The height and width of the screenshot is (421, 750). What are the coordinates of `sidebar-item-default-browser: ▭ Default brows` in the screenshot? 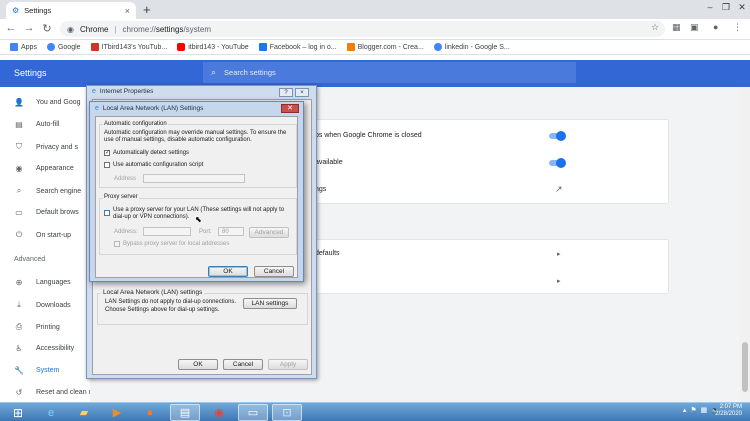 It's located at (46, 212).